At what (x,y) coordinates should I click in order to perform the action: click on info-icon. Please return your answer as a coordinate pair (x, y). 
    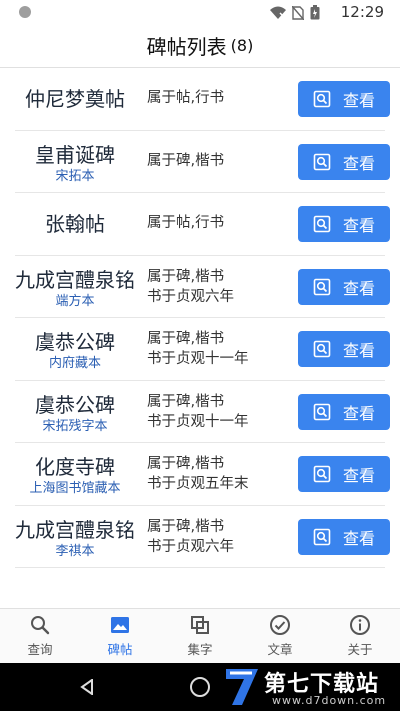
    Looking at the image, I should click on (360, 625).